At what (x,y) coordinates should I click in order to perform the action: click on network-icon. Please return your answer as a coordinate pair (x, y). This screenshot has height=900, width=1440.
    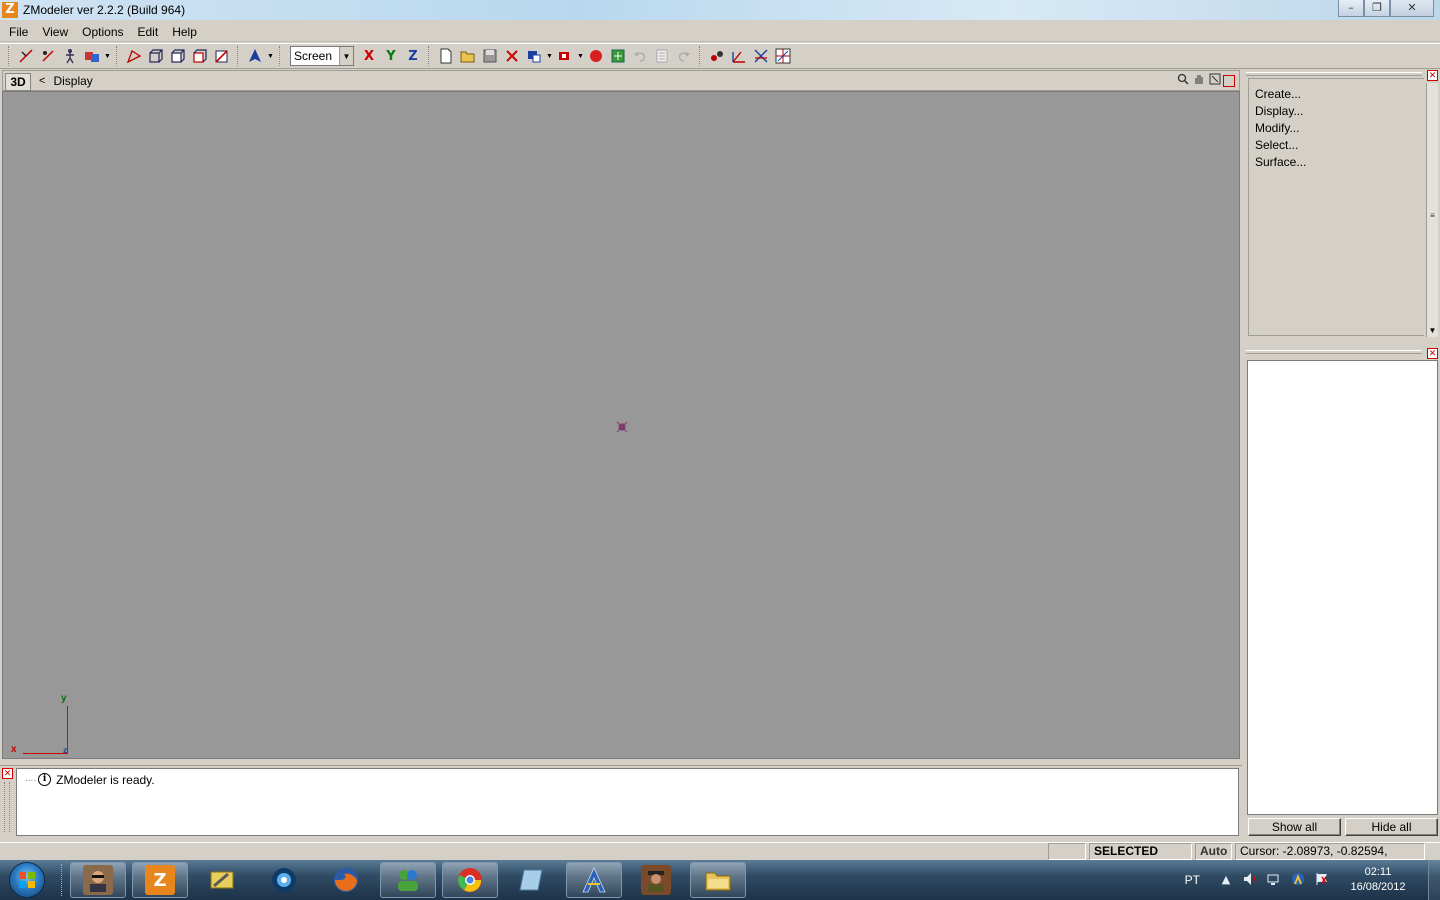
    Looking at the image, I should click on (1274, 880).